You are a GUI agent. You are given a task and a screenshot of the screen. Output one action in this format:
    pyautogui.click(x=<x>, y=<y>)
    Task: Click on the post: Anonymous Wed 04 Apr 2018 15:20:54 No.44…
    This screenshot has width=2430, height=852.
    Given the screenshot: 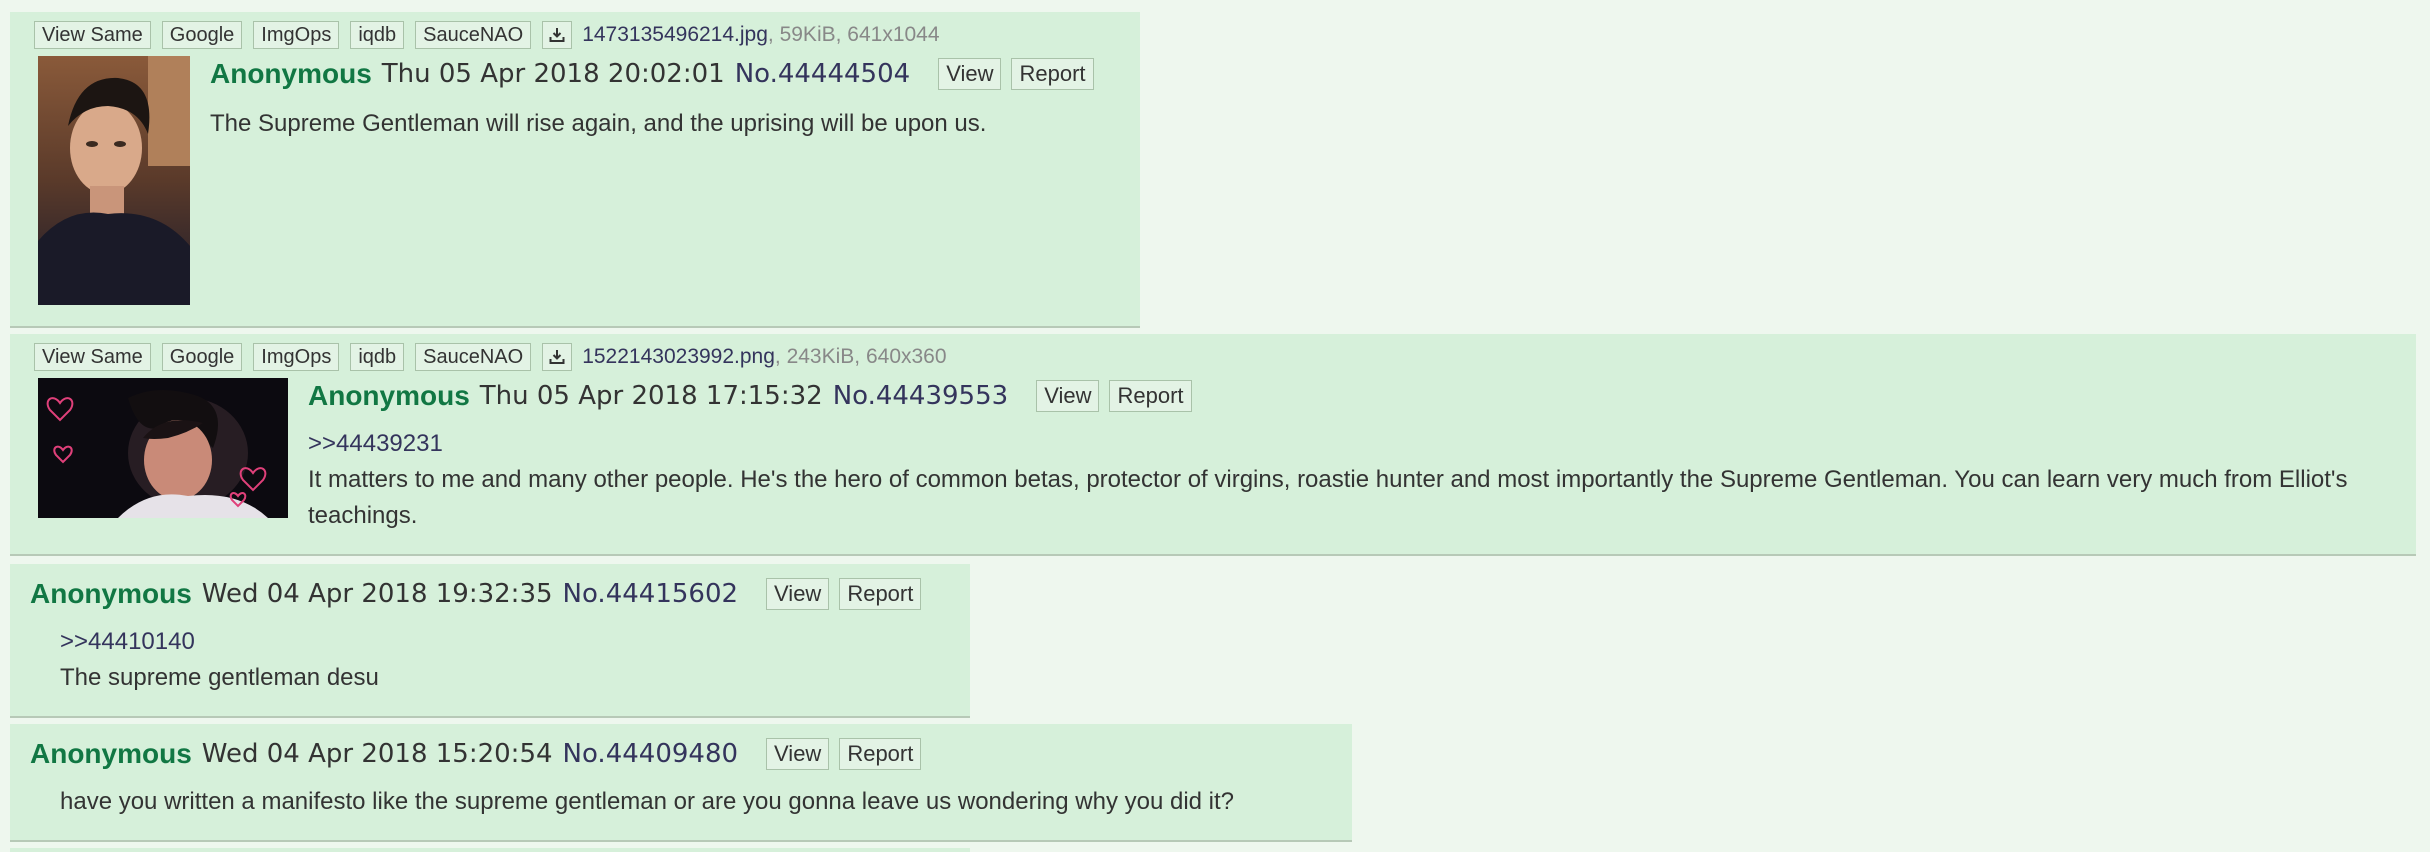 What is the action you would take?
    pyautogui.click(x=681, y=783)
    